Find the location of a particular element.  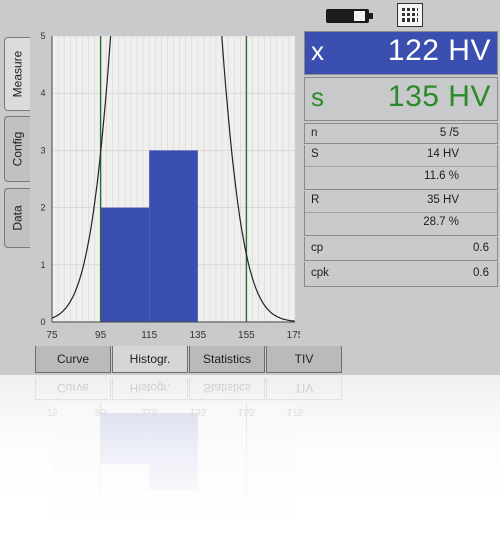

side-tab-label: Data is located at coordinates (17, 218).